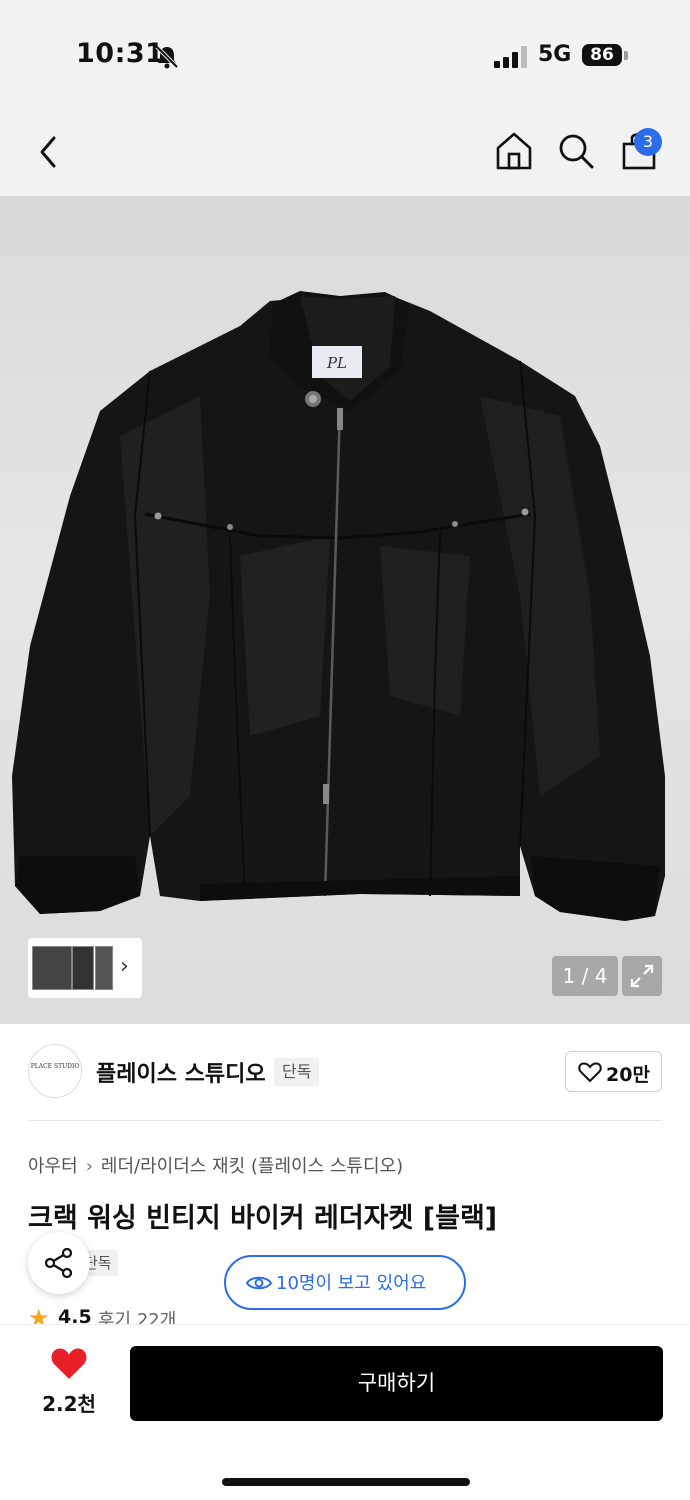 The height and width of the screenshot is (1500, 690). Describe the element at coordinates (297, 1072) in the screenshot. I see `exclusive-tag: 단독` at that location.